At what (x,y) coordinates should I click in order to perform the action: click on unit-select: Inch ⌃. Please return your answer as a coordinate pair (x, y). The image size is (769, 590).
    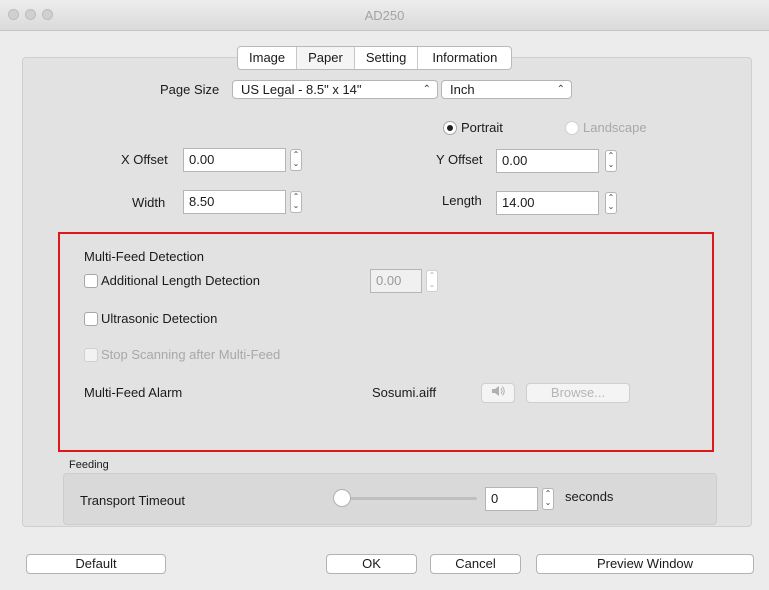
    Looking at the image, I should click on (506, 89).